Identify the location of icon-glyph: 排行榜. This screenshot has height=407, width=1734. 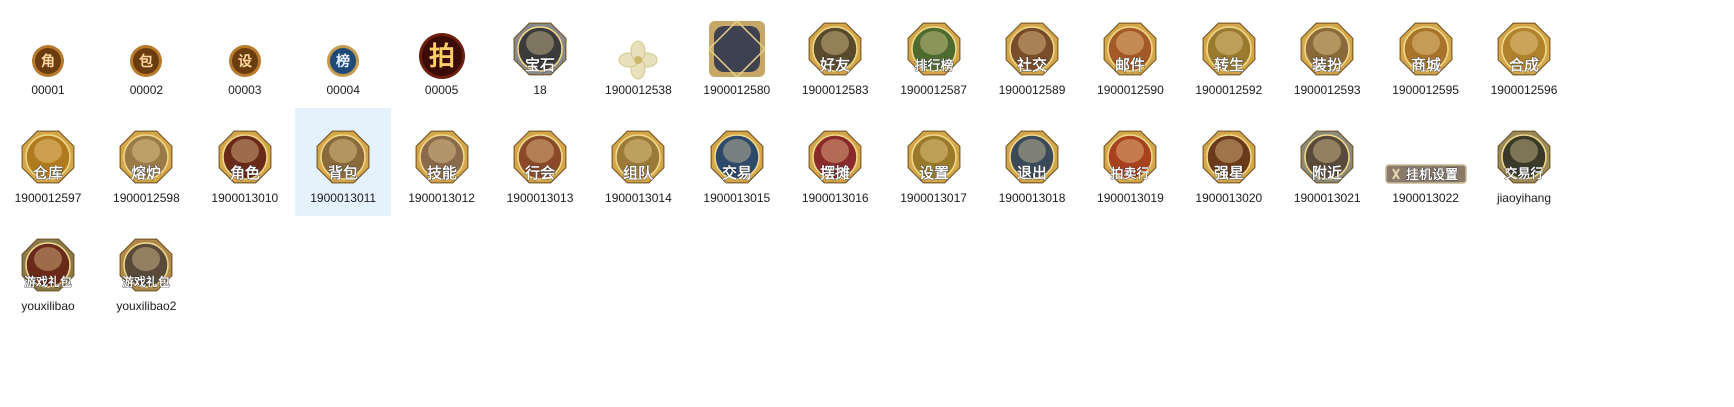
(933, 66).